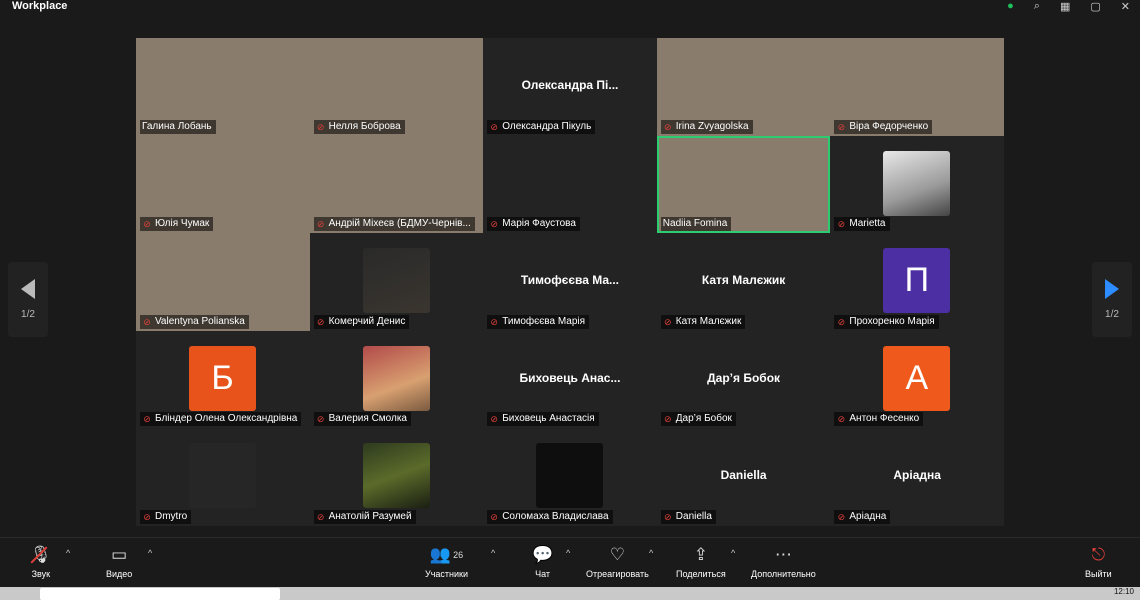 This screenshot has width=1140, height=600. What do you see at coordinates (570, 379) in the screenshot?
I see `participant-tile: Биховець Анас... ⊘ Биховець Анастасія` at bounding box center [570, 379].